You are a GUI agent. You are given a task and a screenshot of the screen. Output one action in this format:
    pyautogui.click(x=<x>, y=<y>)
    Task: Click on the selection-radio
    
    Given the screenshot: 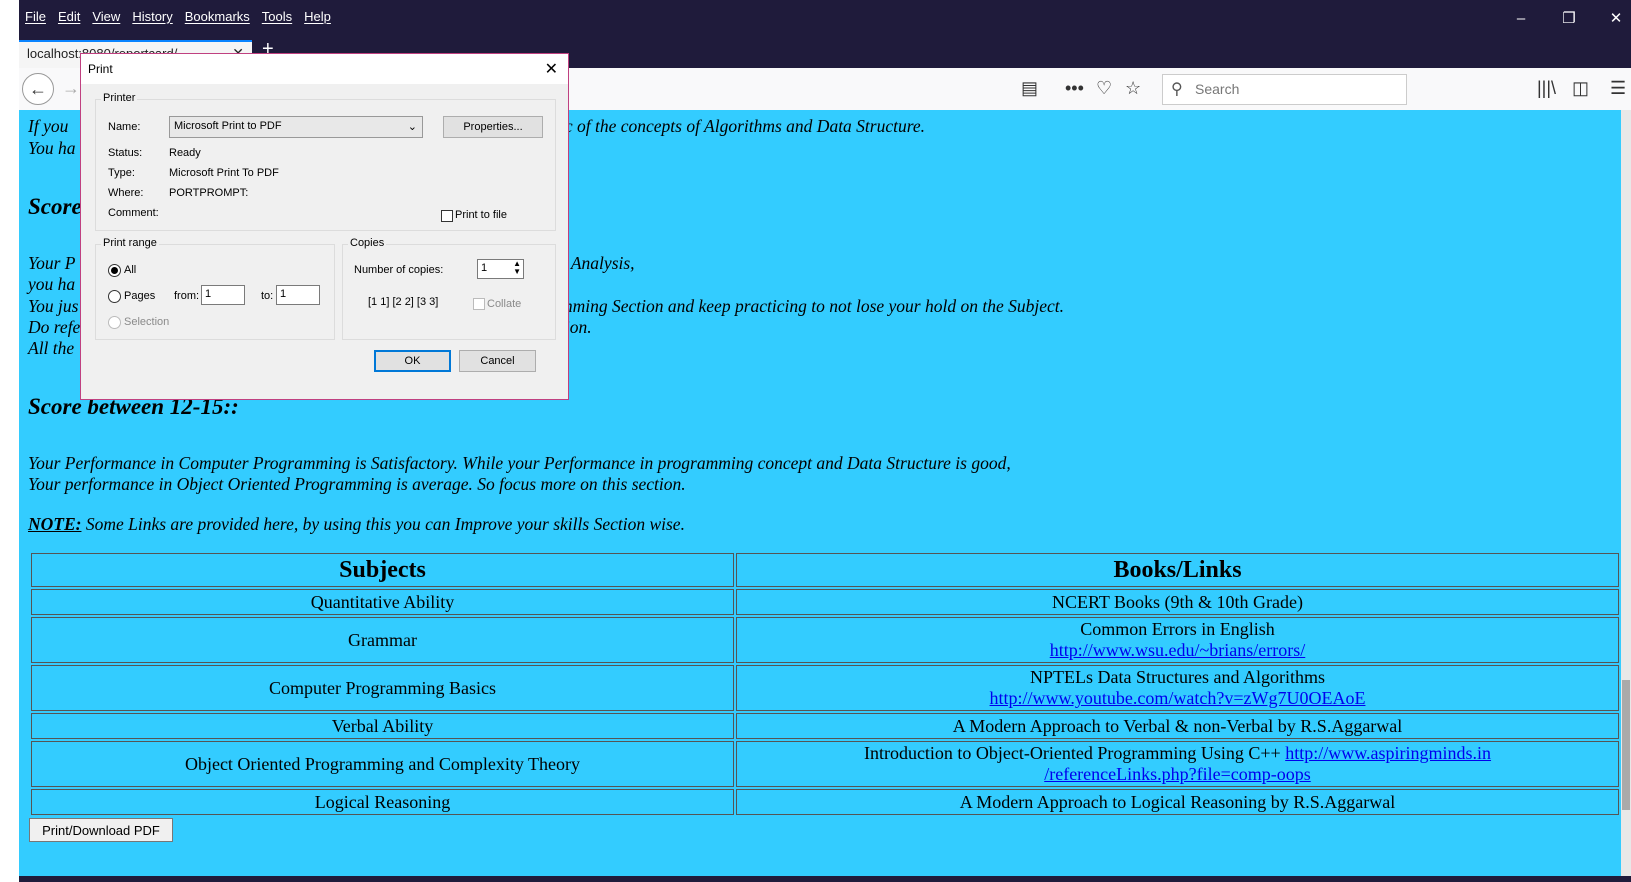 What is the action you would take?
    pyautogui.click(x=114, y=322)
    